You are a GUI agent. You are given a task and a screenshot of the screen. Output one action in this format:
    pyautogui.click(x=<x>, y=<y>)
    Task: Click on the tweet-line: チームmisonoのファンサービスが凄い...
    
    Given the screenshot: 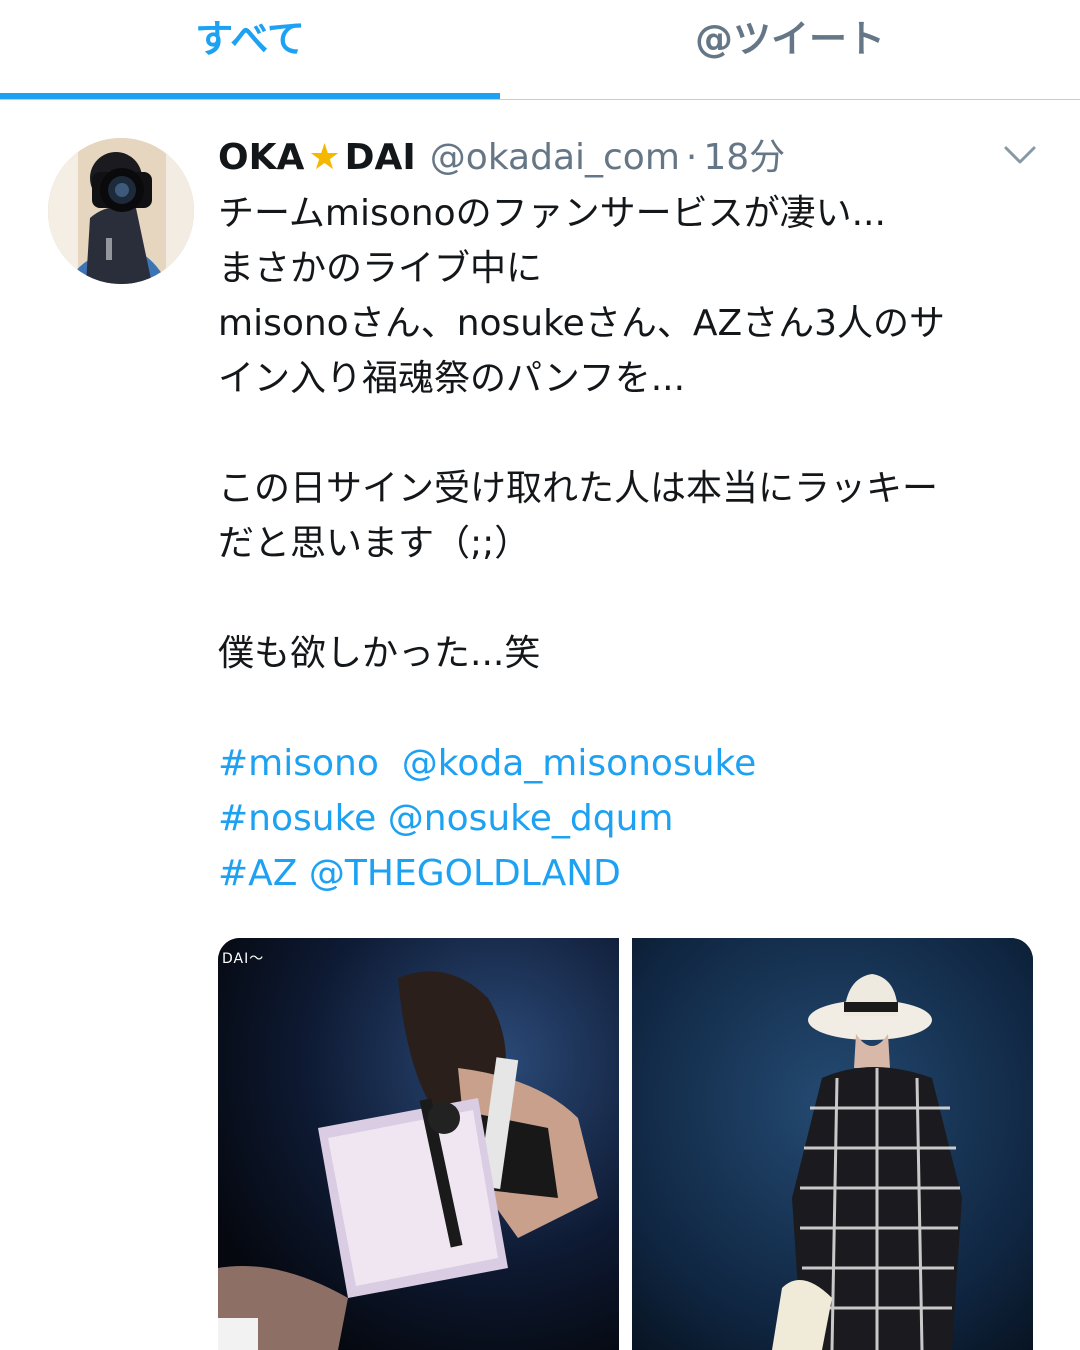 What is the action you would take?
    pyautogui.click(x=552, y=213)
    